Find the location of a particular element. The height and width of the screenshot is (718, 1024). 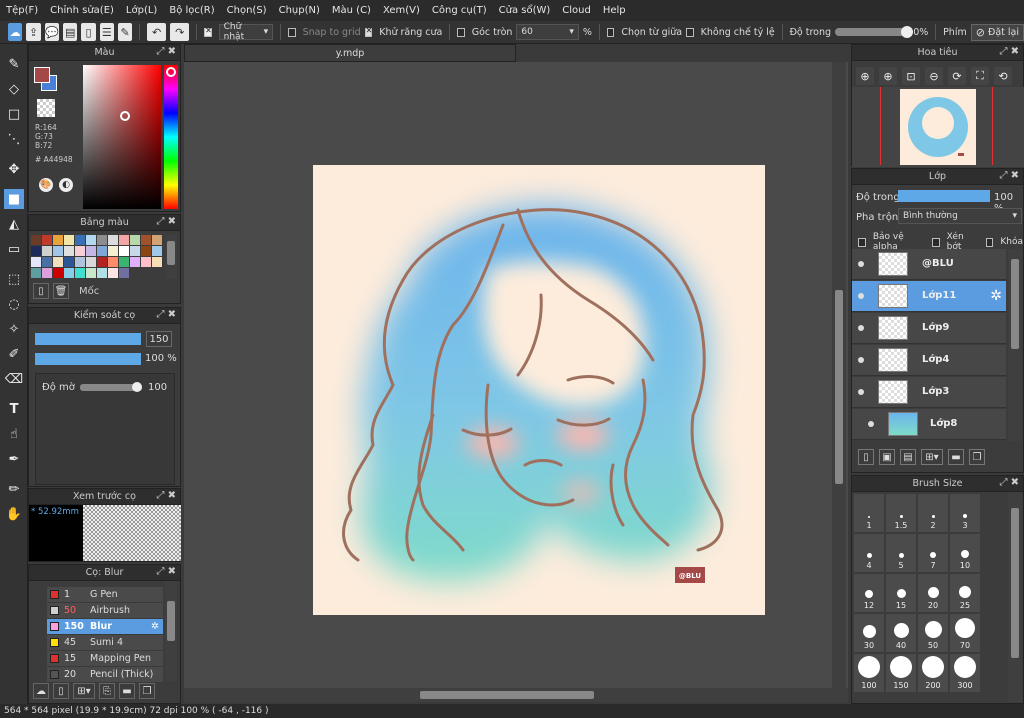

fixed-ratio-checkbox is located at coordinates (690, 32).